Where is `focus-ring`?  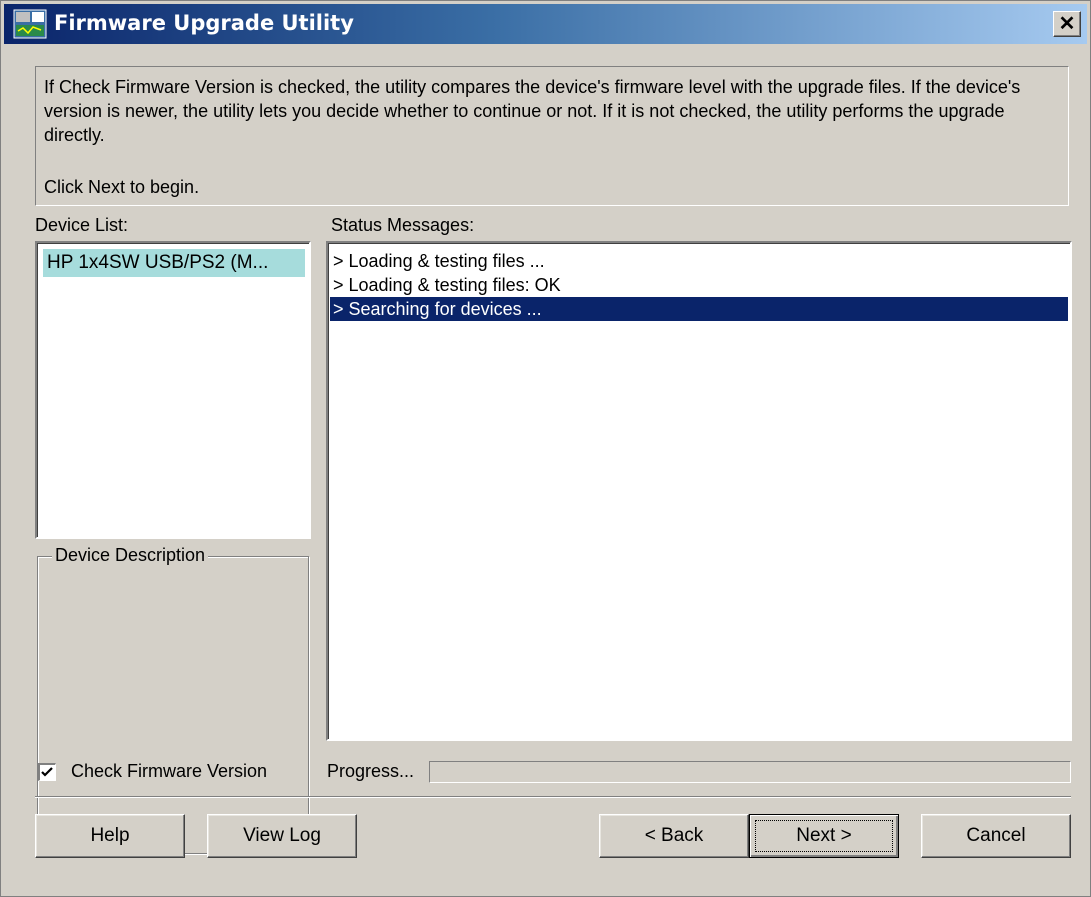 focus-ring is located at coordinates (824, 836).